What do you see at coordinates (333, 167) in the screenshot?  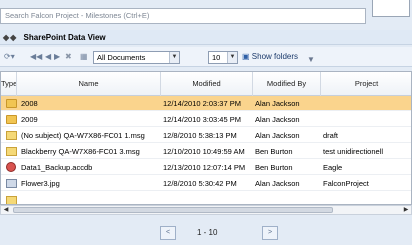 I see `row-project: Eagle` at bounding box center [333, 167].